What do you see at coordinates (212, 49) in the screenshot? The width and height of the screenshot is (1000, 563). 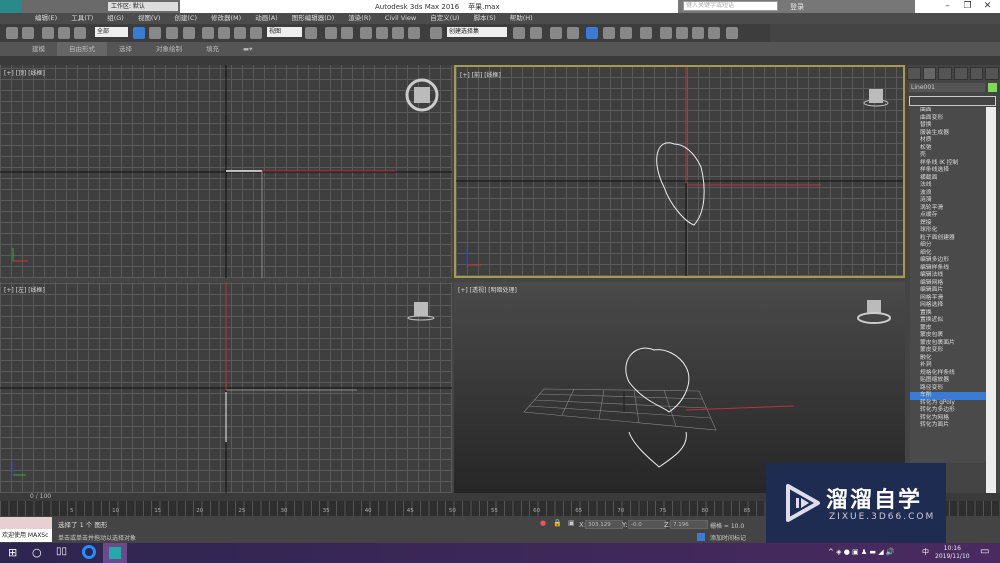 I see `tab-populate: 填充` at bounding box center [212, 49].